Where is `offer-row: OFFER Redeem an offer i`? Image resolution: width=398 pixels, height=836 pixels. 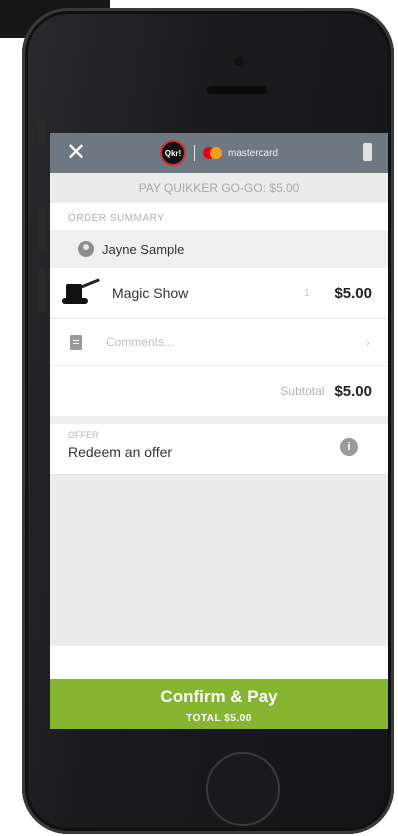 offer-row: OFFER Redeem an offer i is located at coordinates (219, 449).